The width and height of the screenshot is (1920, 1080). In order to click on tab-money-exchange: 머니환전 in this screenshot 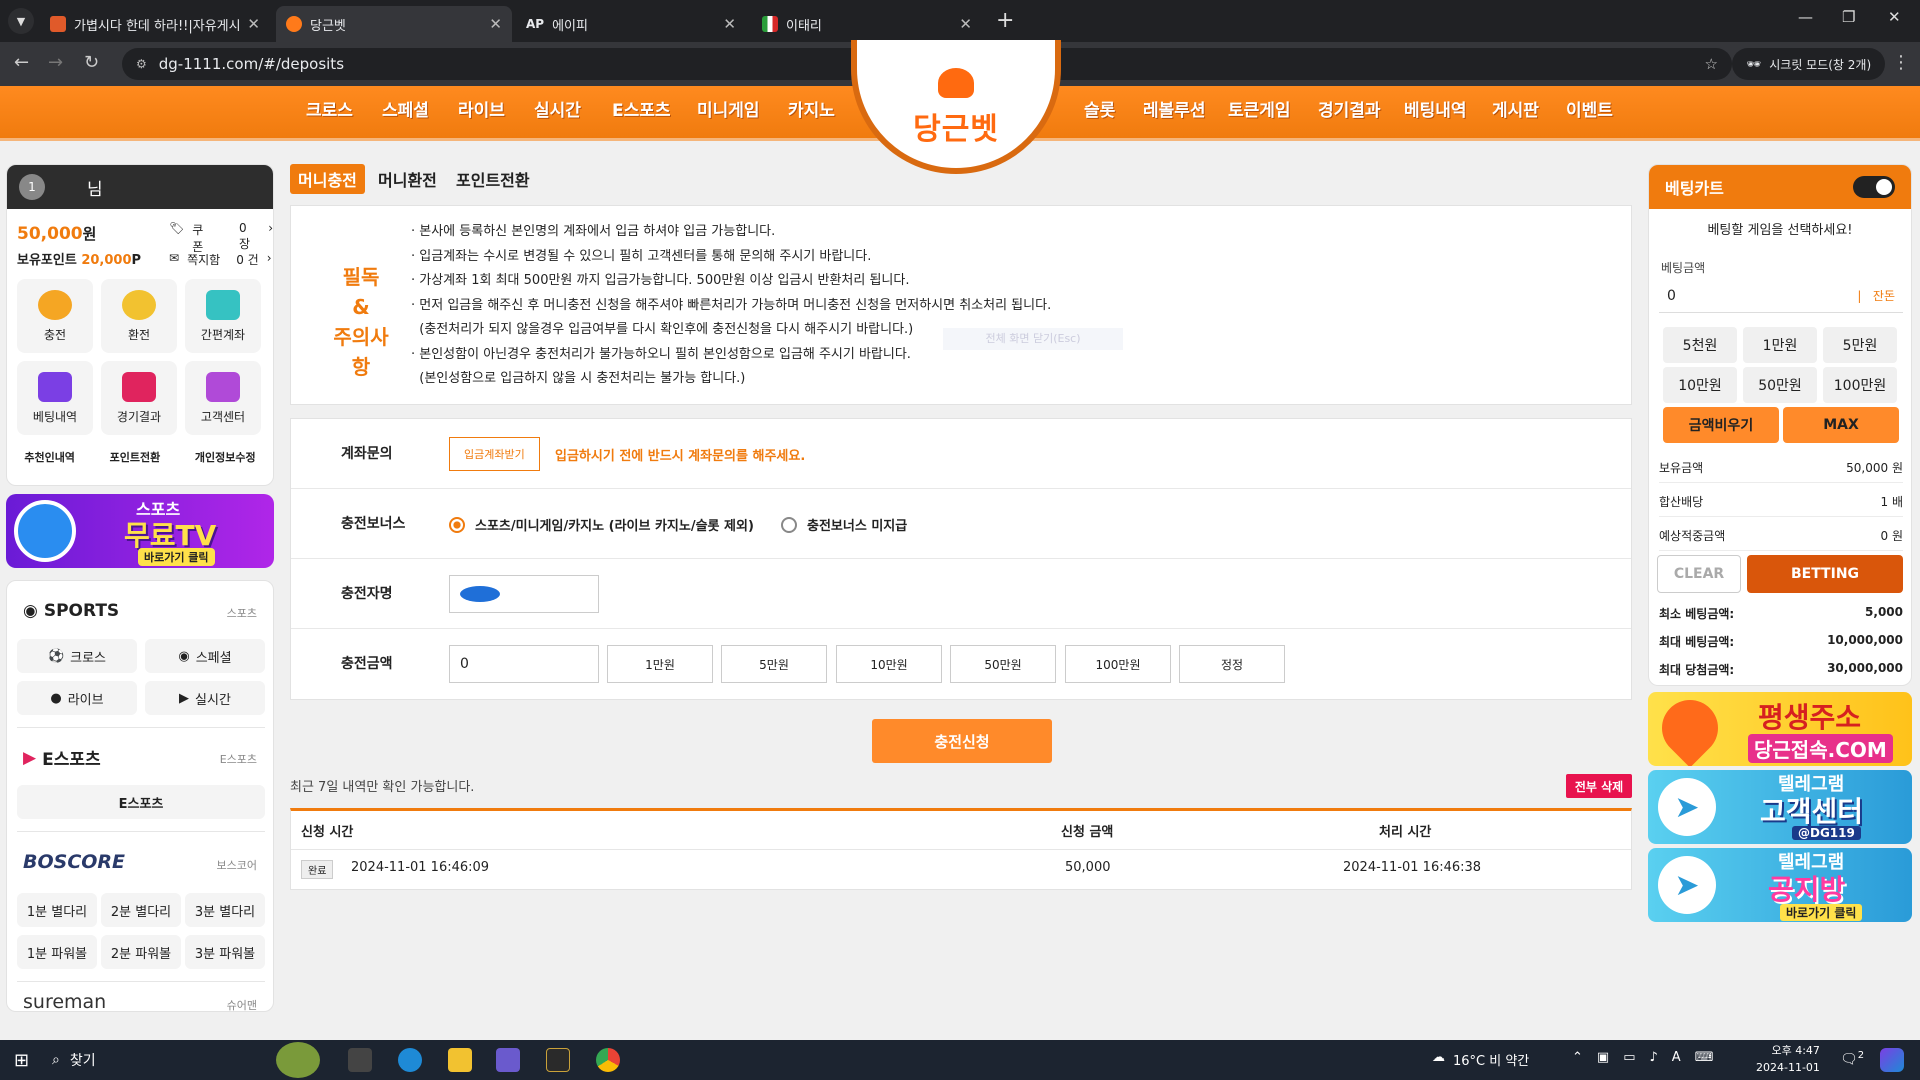, I will do `click(407, 179)`.